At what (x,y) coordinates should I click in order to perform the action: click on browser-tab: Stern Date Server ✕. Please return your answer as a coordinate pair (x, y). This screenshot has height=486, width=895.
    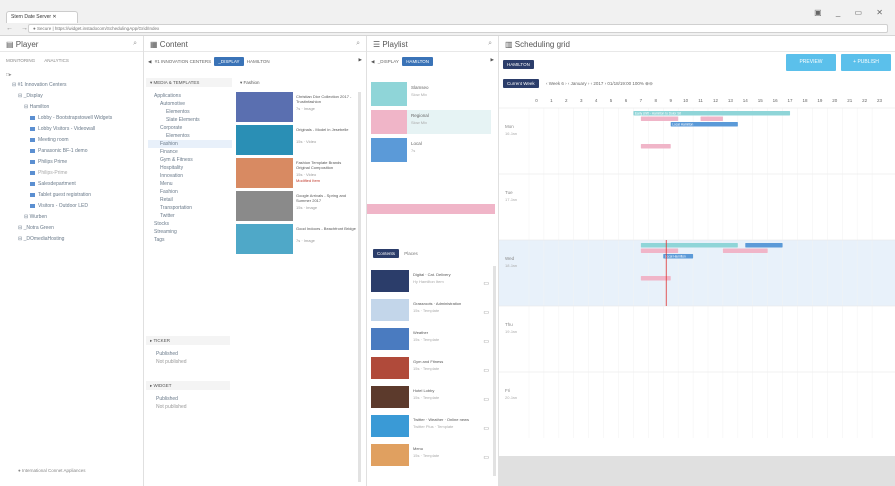
    Looking at the image, I should click on (42, 17).